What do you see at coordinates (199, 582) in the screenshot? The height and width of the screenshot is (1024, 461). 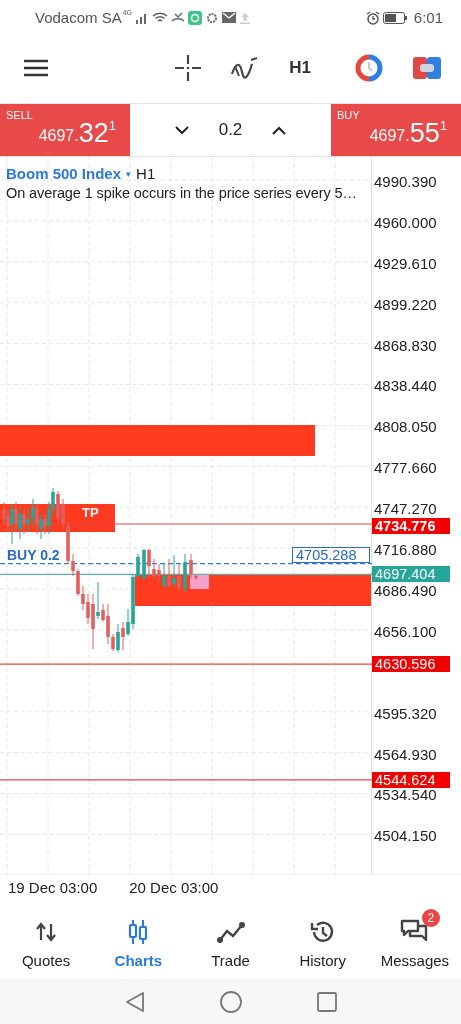 I see `order-block` at bounding box center [199, 582].